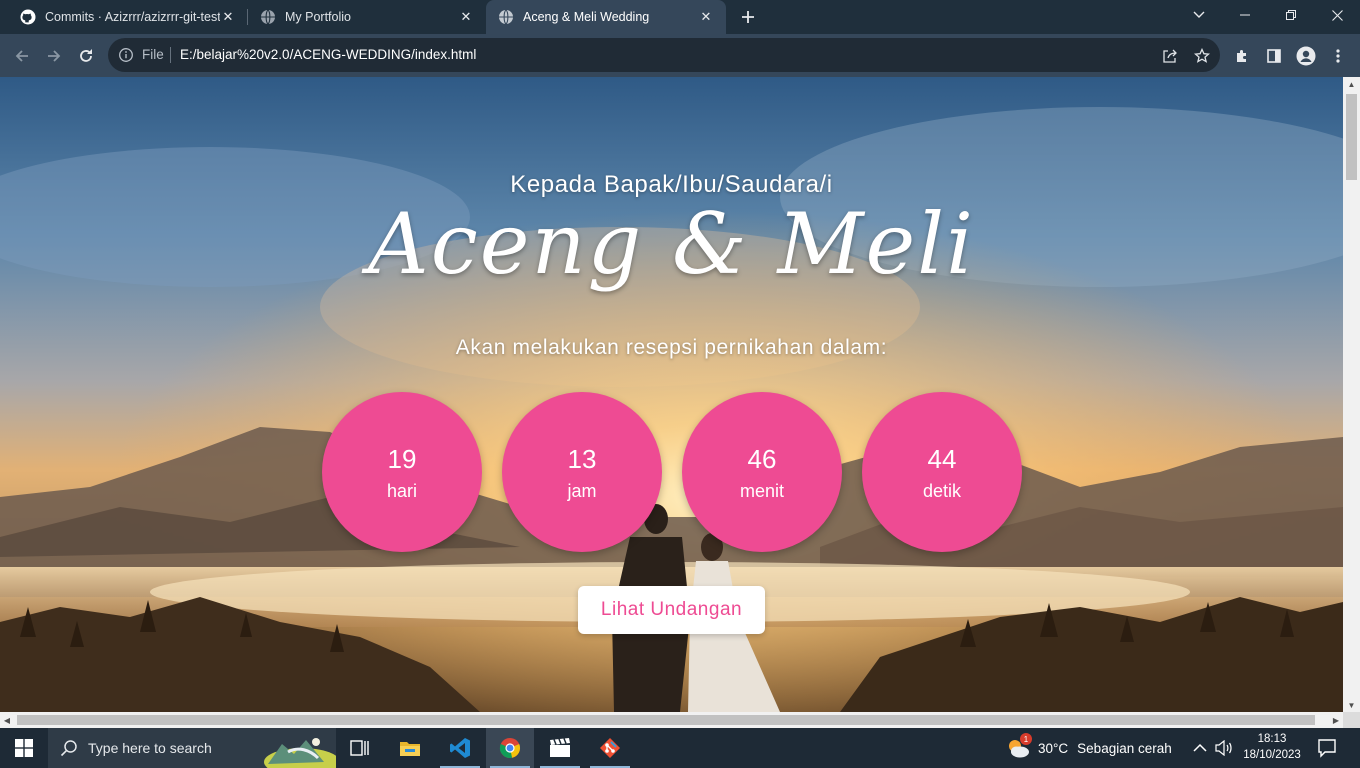  Describe the element at coordinates (762, 459) in the screenshot. I see `countdown-value: 46` at that location.